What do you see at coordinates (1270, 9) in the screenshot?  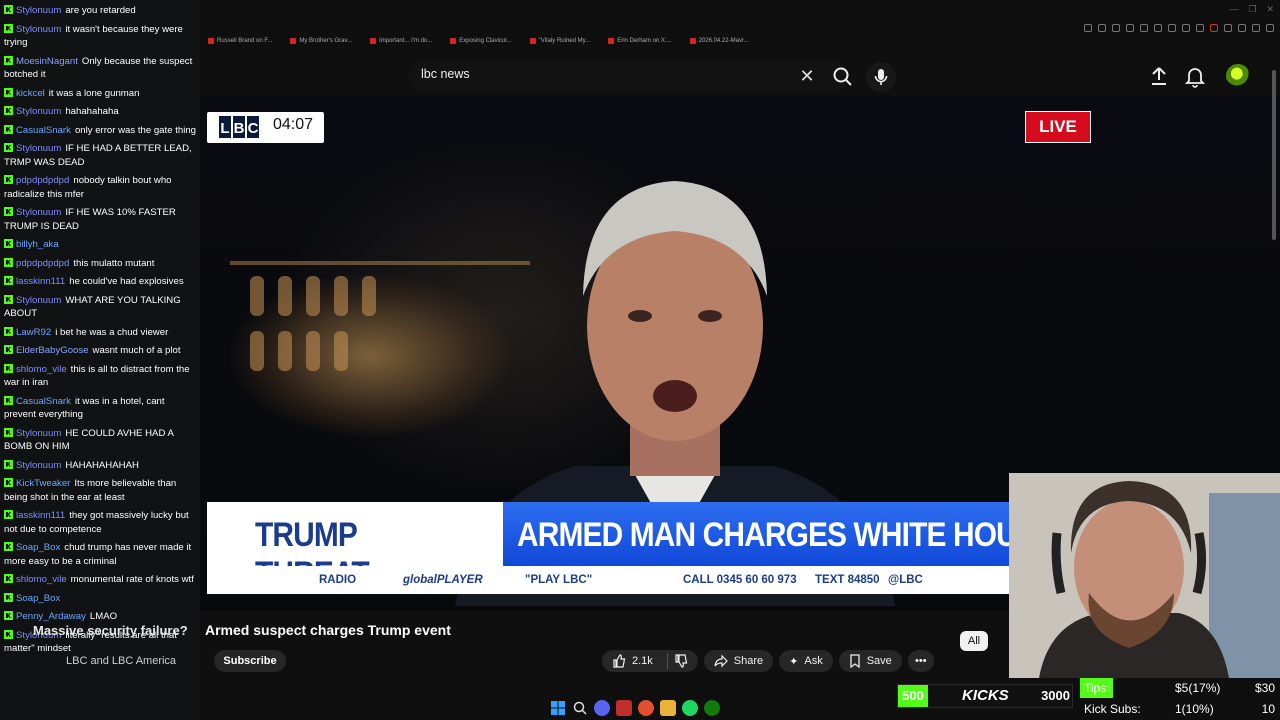 I see `close-window-icon: ✕` at bounding box center [1270, 9].